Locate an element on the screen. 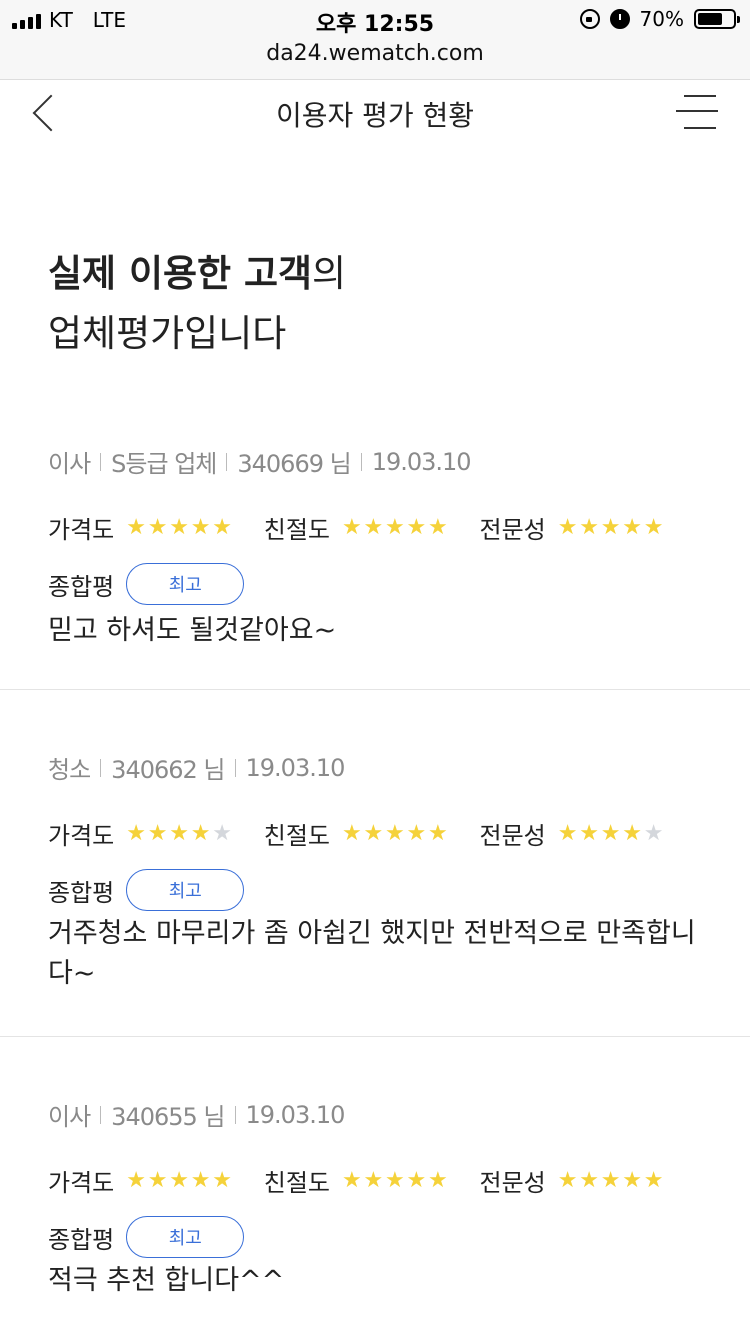  review-meta: 이사 S등급 업체 340669 님 19.03.10 is located at coordinates (260, 461).